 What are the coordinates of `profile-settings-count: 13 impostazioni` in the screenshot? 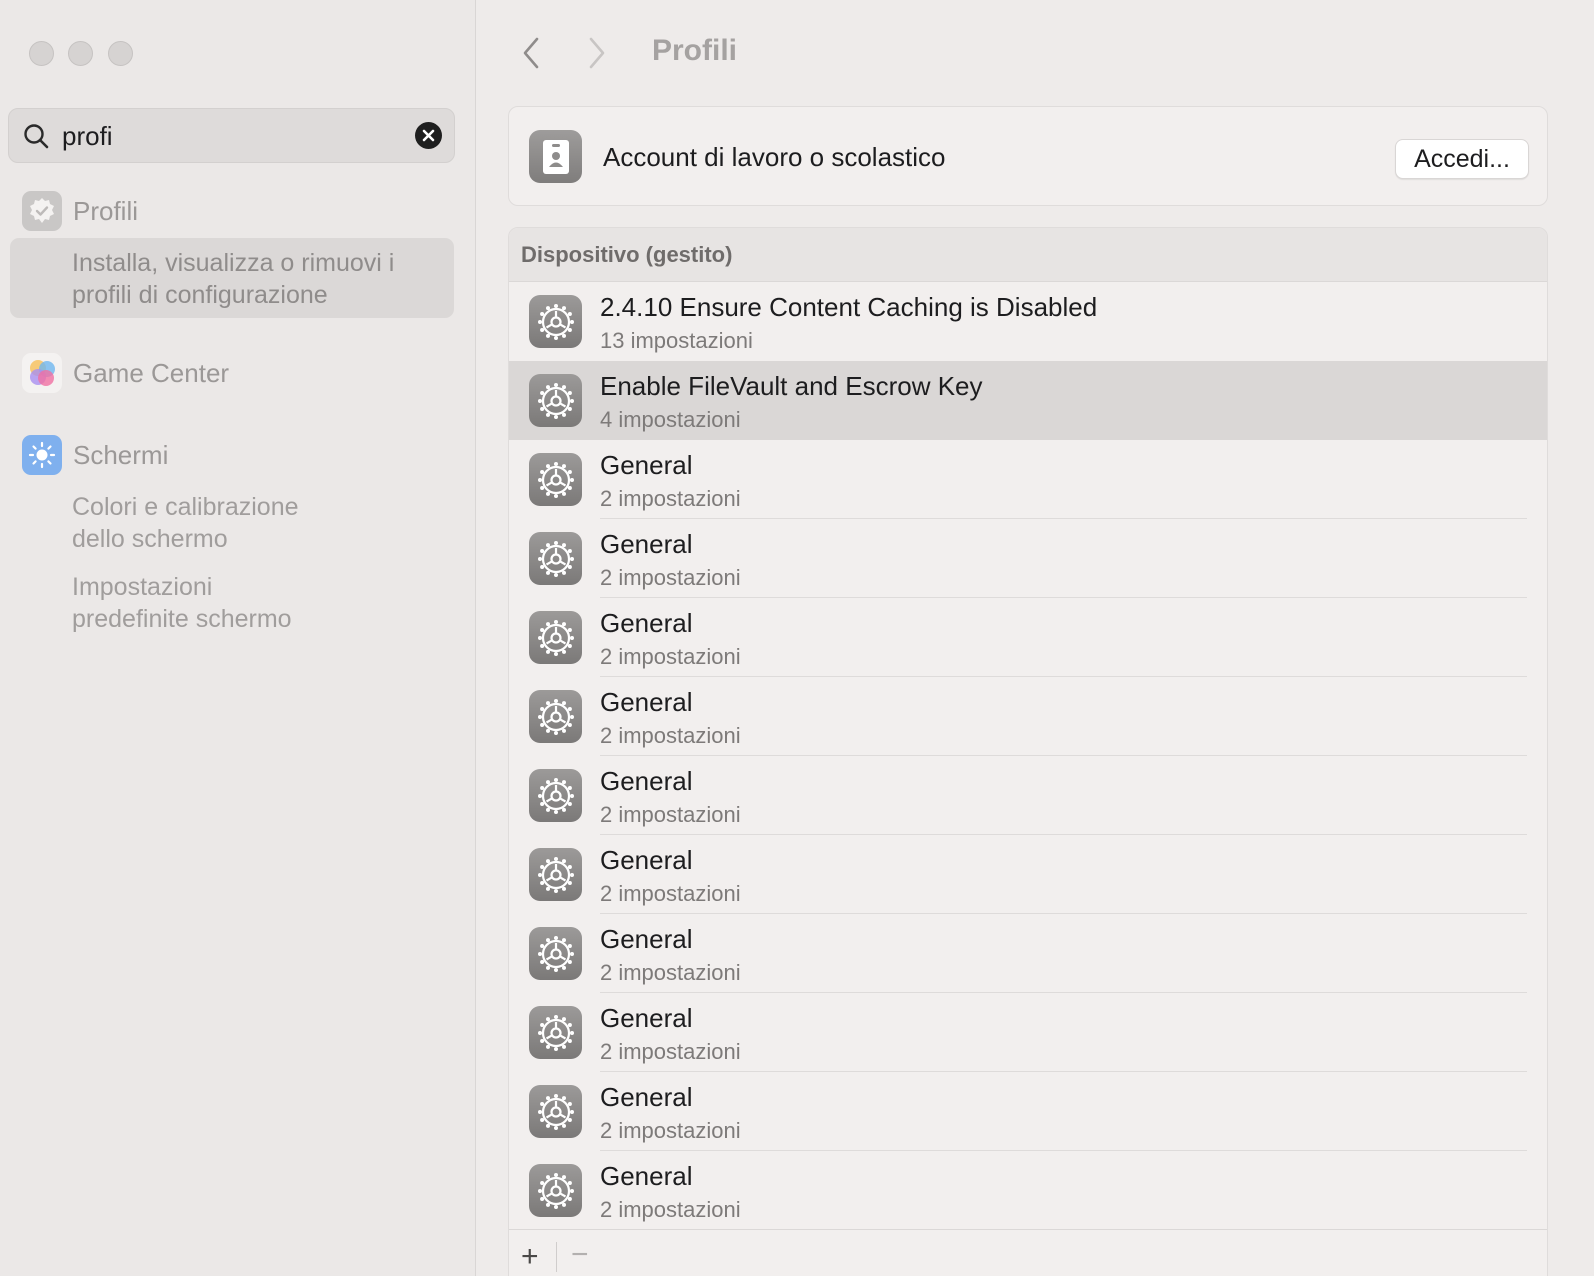 It's located at (676, 340).